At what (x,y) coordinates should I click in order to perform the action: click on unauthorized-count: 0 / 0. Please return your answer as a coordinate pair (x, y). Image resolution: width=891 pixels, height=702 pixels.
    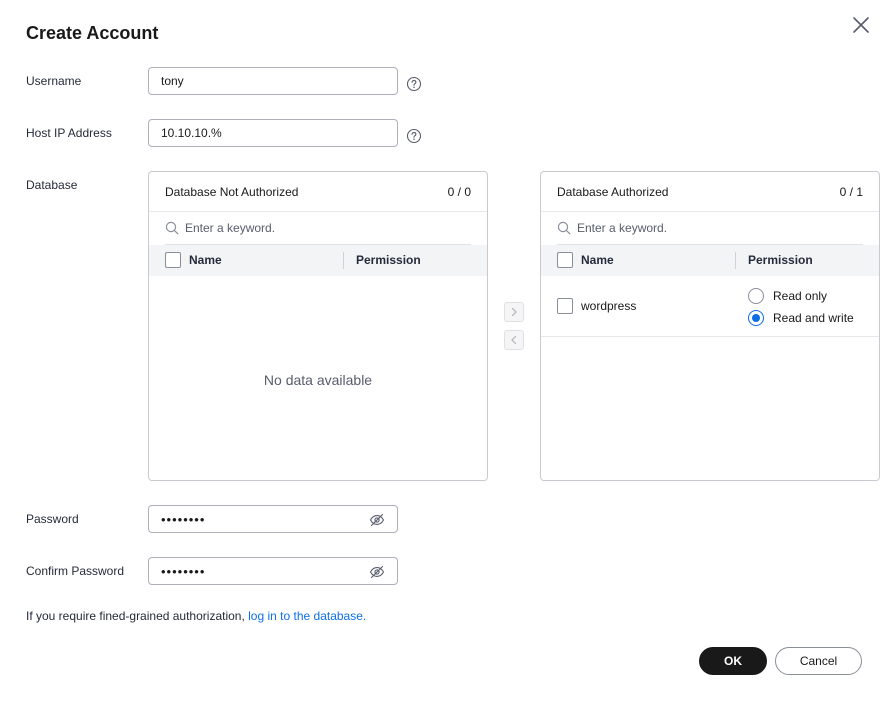
    Looking at the image, I should click on (459, 191).